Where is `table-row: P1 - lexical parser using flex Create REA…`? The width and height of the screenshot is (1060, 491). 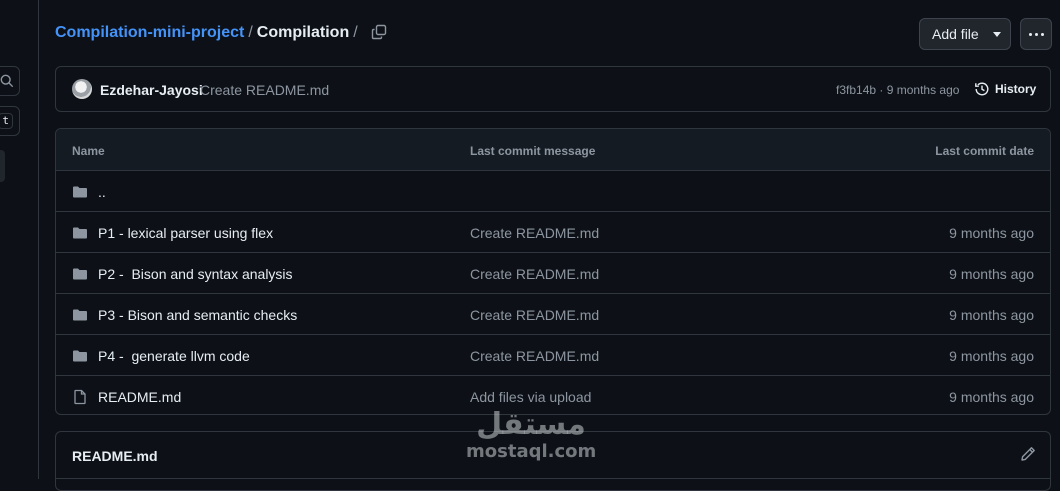
table-row: P1 - lexical parser using flex Create REA… is located at coordinates (553, 232).